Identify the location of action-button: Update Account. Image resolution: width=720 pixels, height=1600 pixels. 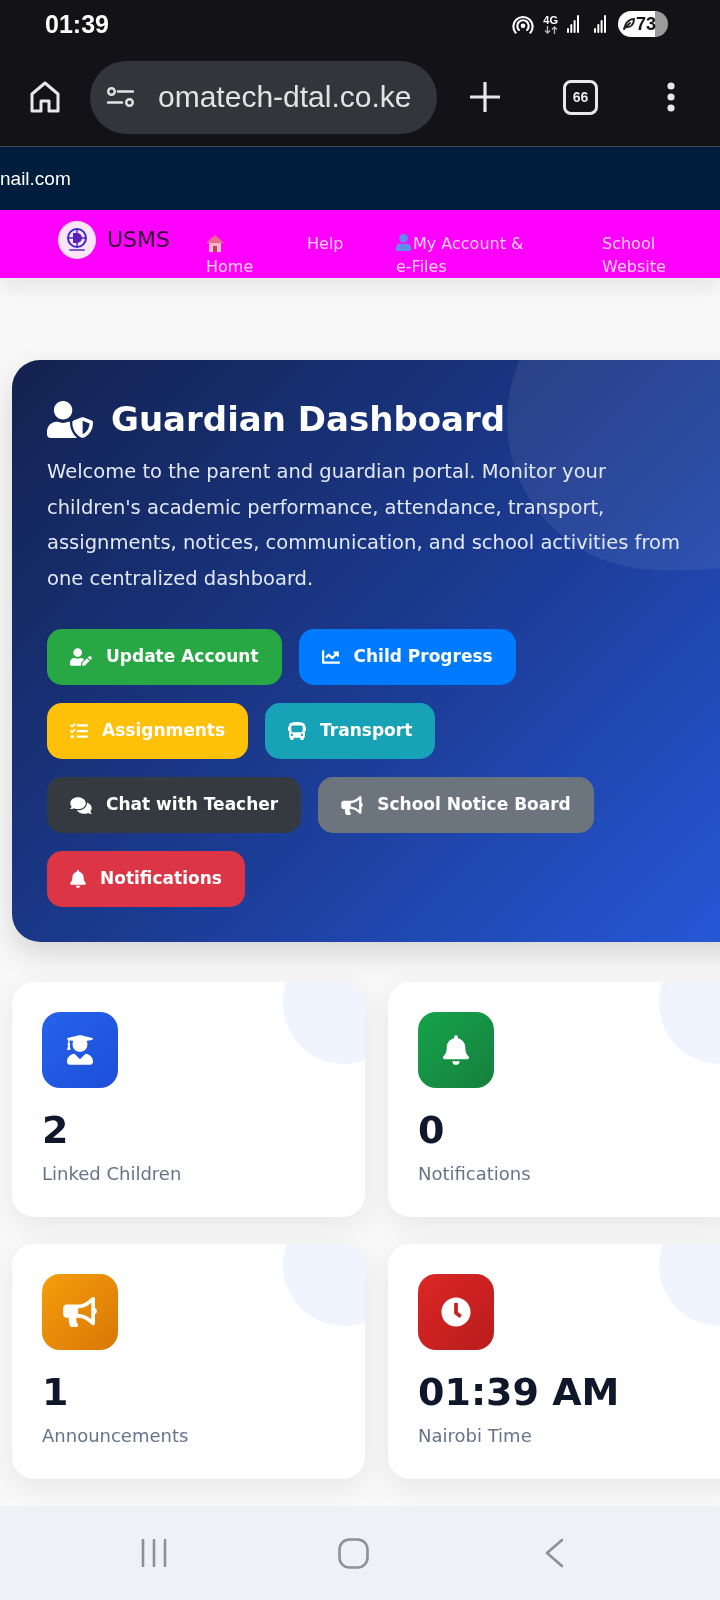
(164, 657).